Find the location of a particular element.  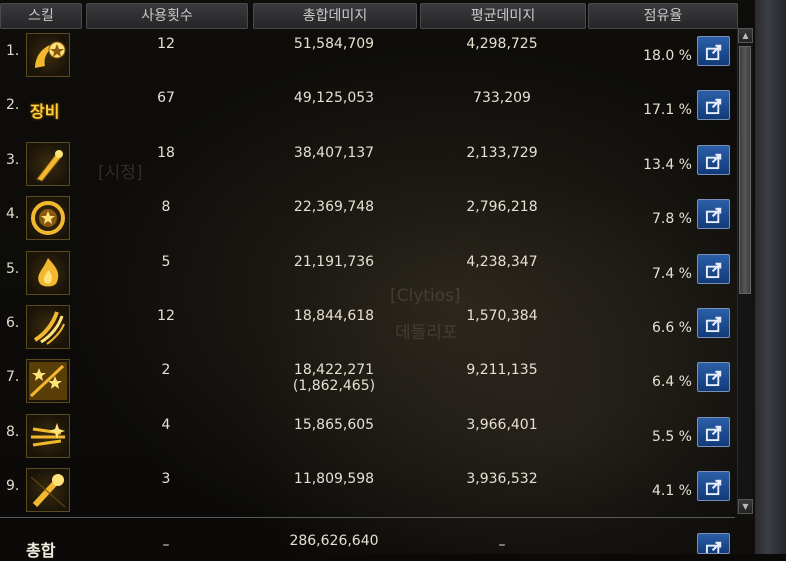

avg-damage: 1,570,384 is located at coordinates (502, 316).